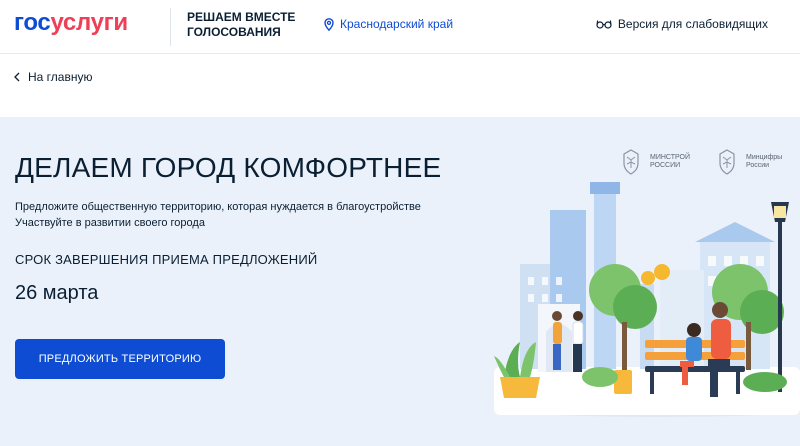 The height and width of the screenshot is (446, 800). I want to click on accessibility-label: Версия для слабовидящих, so click(692, 24).